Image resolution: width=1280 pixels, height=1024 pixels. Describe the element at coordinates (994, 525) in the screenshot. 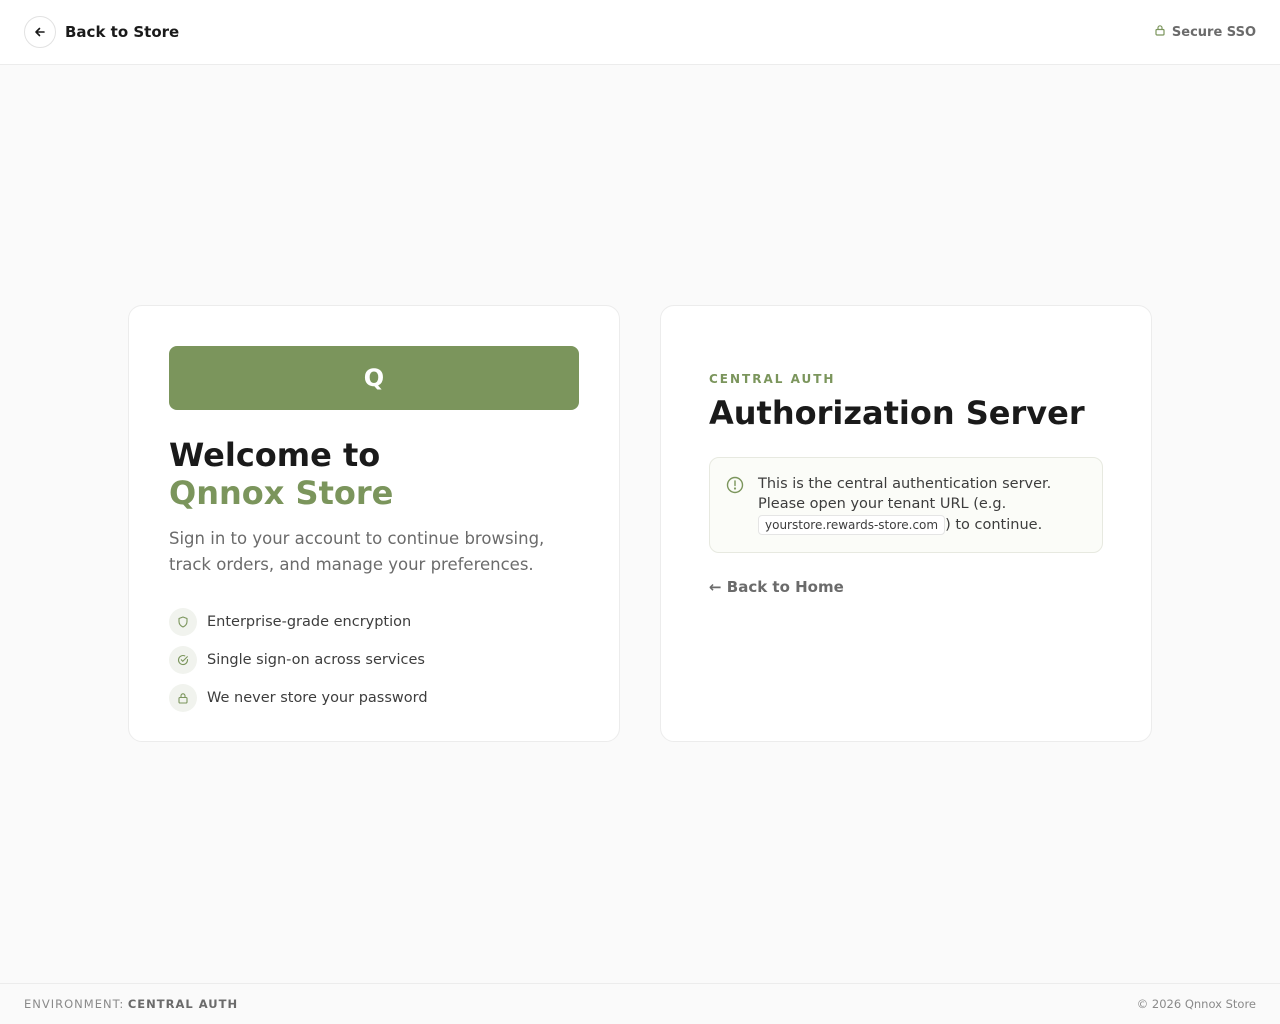

I see `notice-text-after: ) to continue.` at that location.